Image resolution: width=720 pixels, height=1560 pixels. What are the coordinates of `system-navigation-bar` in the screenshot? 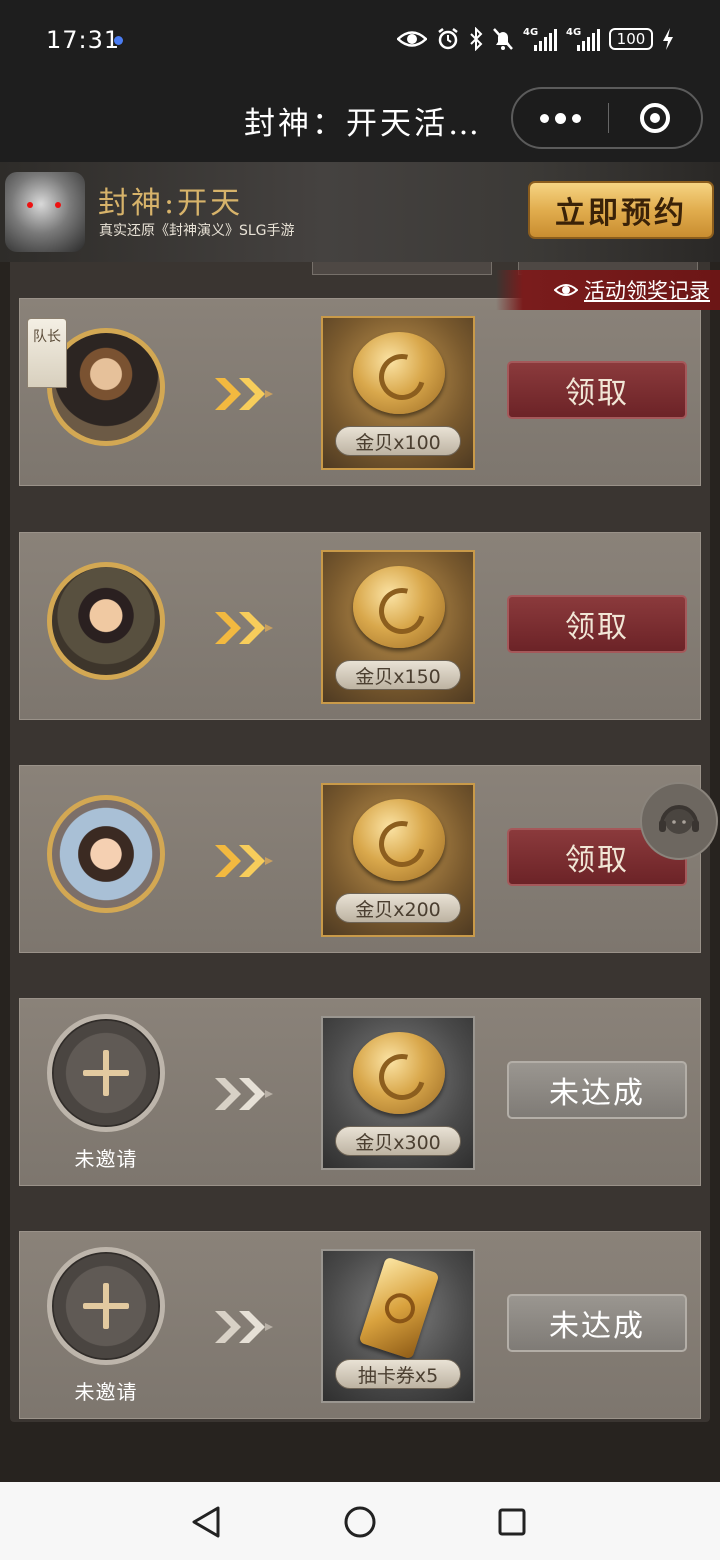 It's located at (360, 1521).